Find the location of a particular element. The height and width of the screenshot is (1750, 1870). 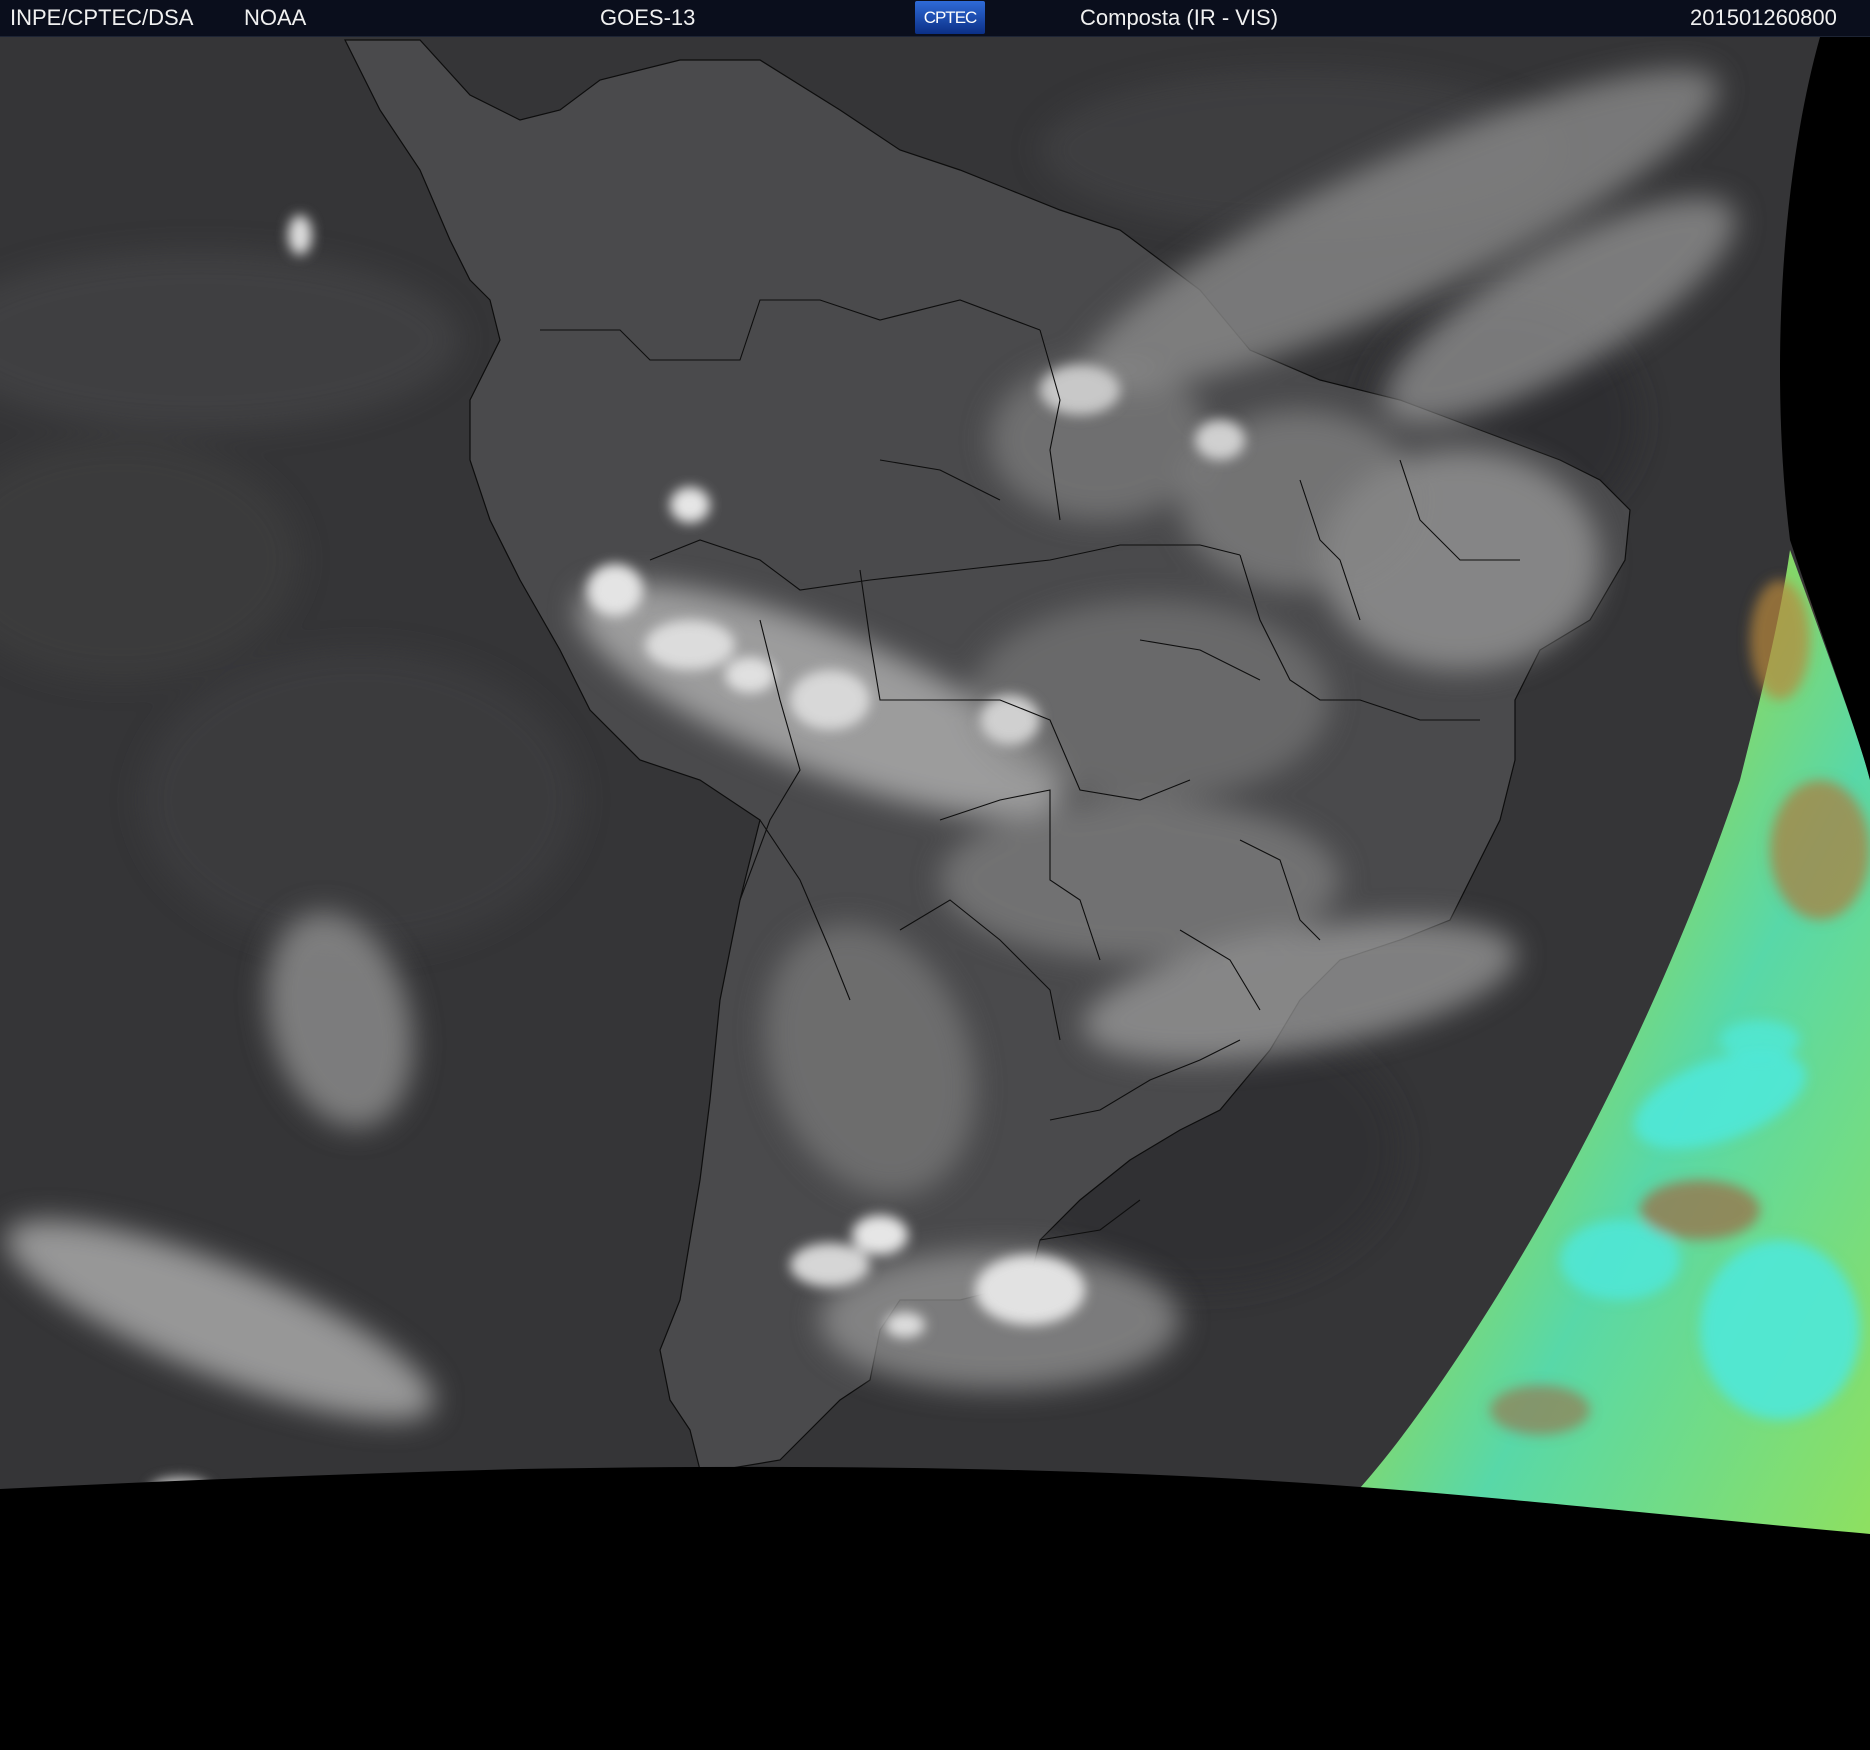

product-label: Composta (IR - VIS) is located at coordinates (1179, 17).